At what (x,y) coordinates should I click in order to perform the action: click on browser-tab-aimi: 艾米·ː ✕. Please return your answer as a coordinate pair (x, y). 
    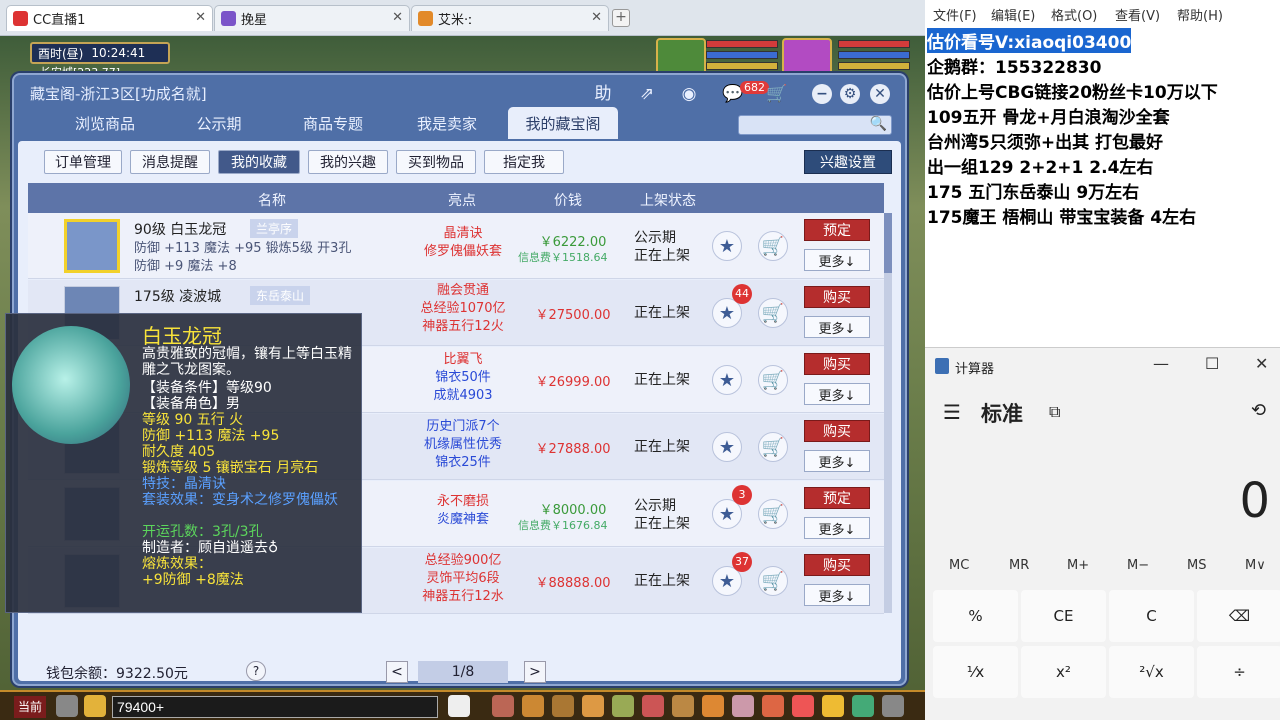
    Looking at the image, I should click on (510, 18).